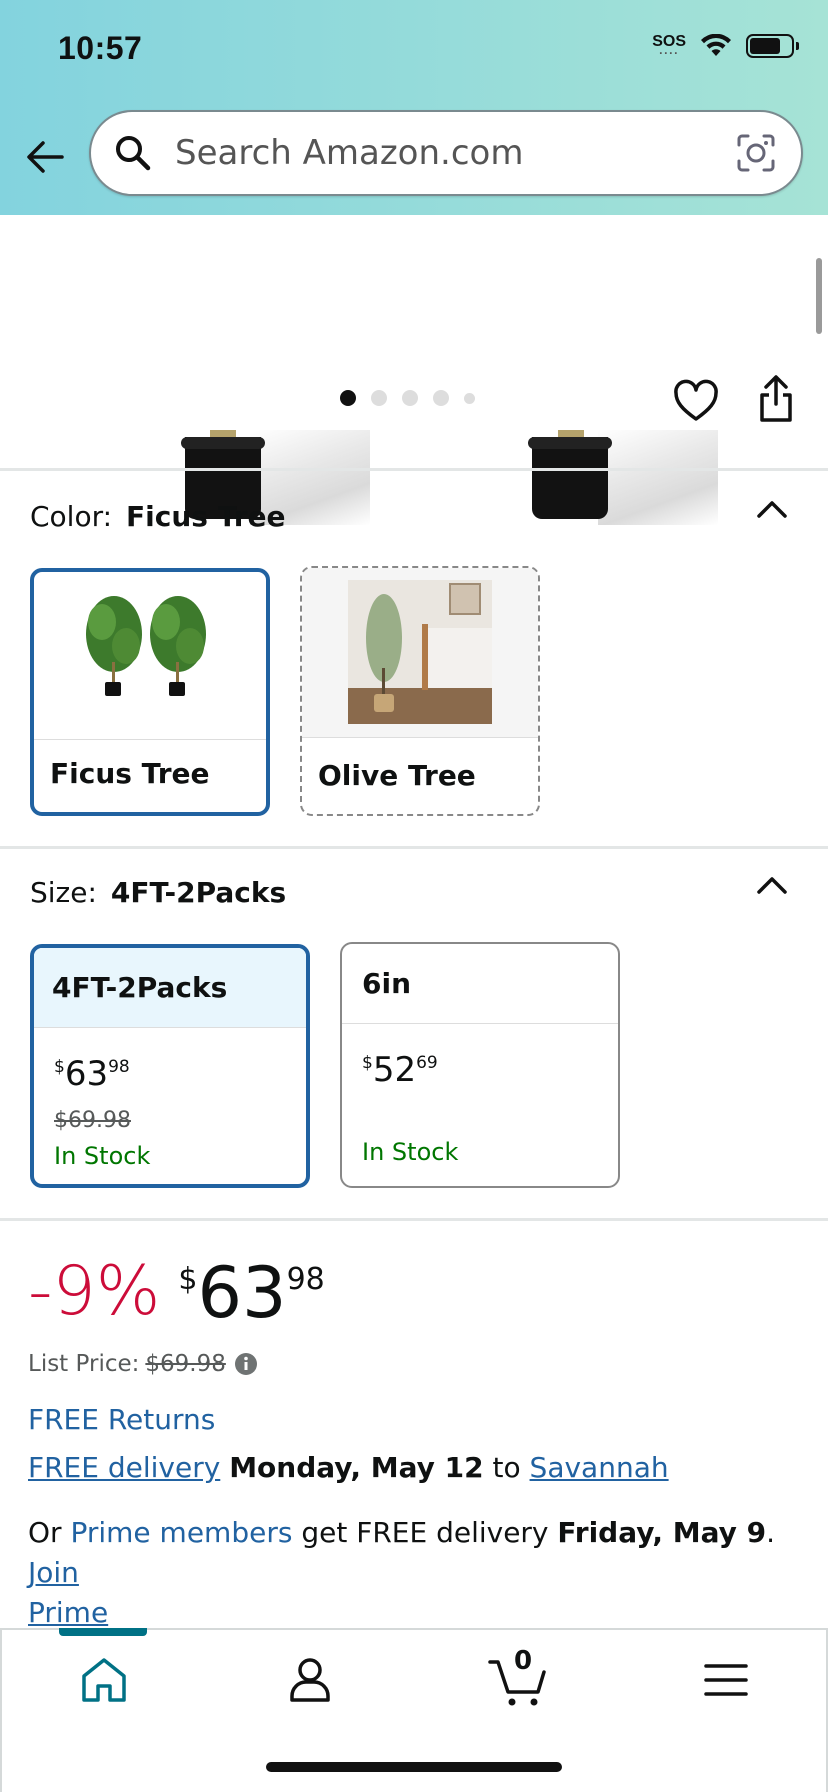  I want to click on battery-icon, so click(772, 46).